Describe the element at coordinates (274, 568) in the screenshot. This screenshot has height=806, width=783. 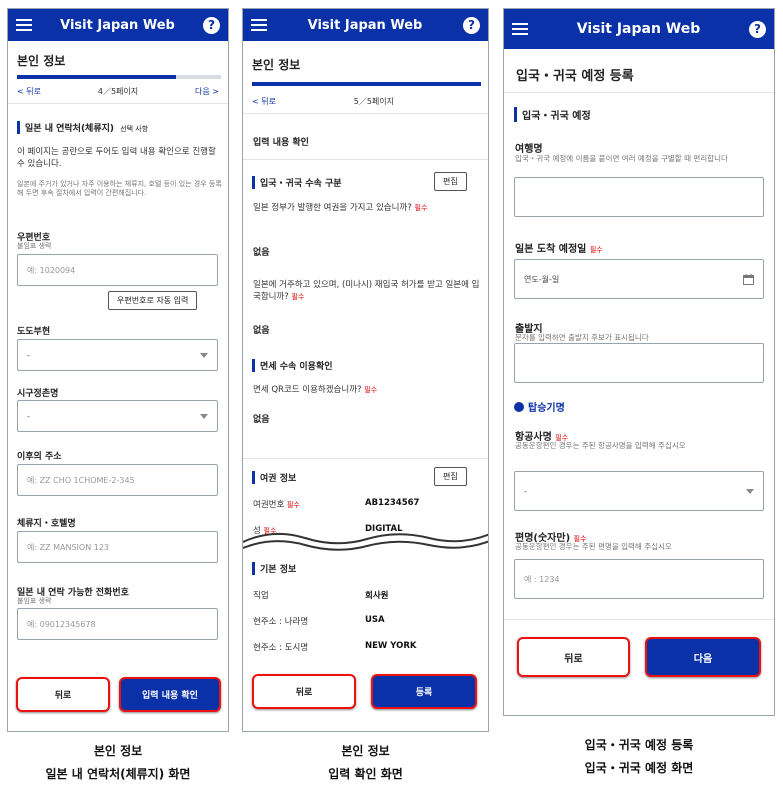
I see `section-basic: 기본 정보` at that location.